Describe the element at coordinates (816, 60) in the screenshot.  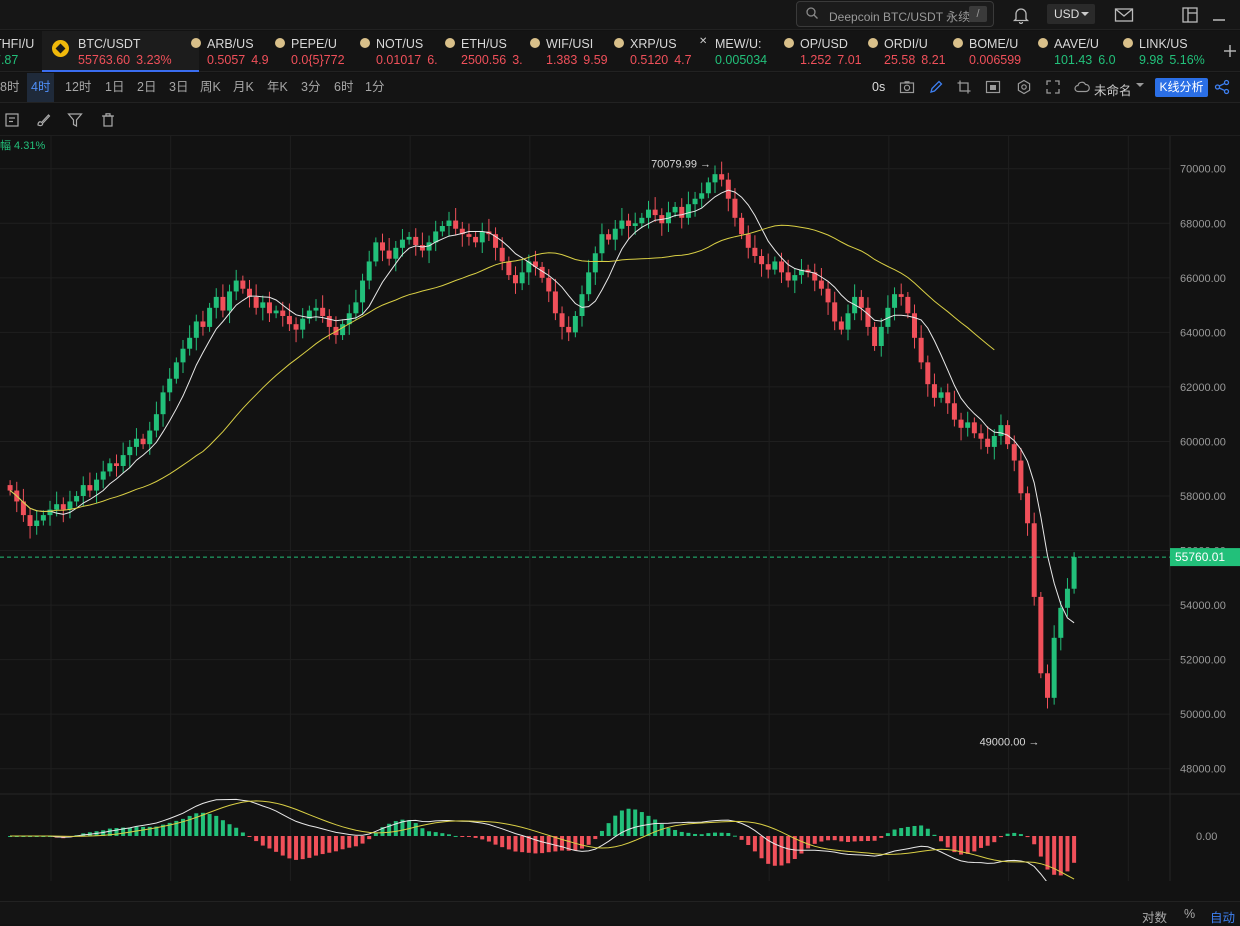
I see `ticker-price-value: 1.252` at that location.